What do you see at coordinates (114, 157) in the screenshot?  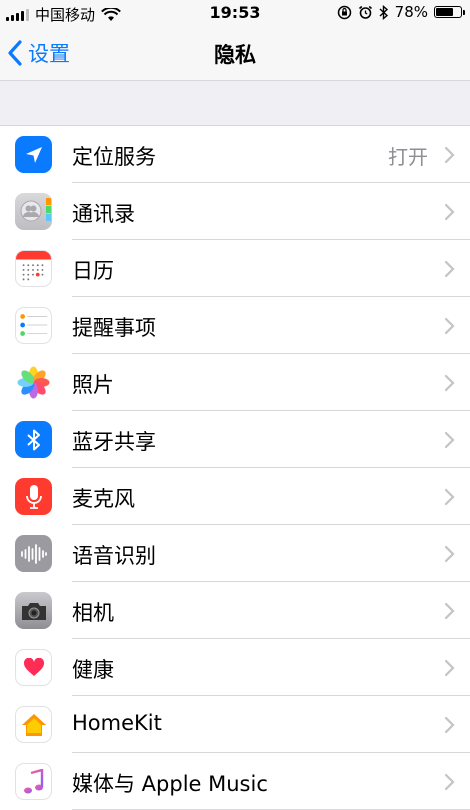 I see `list-item-label: 定位服务` at bounding box center [114, 157].